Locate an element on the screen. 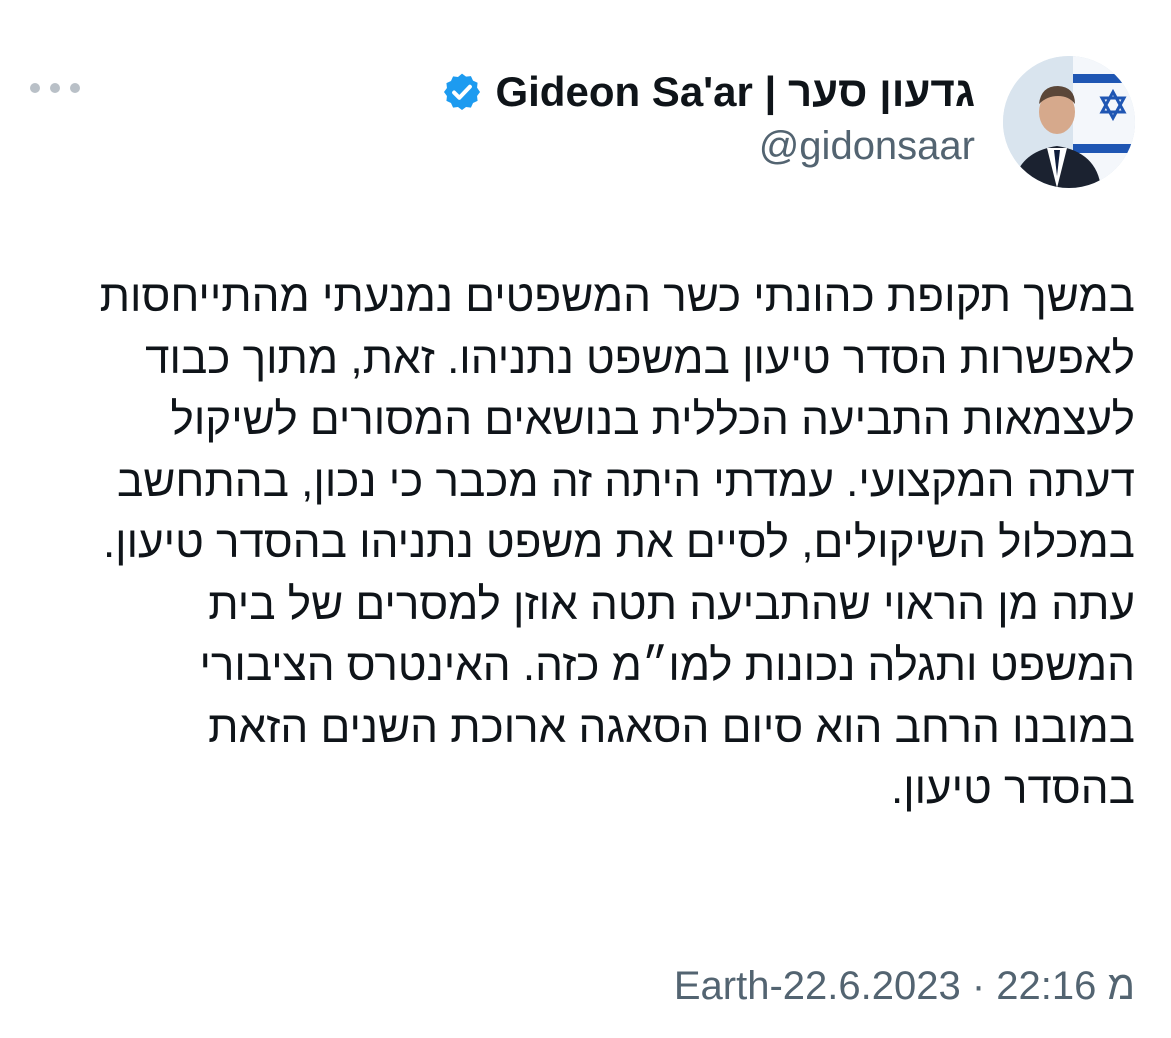  more-options-button is located at coordinates (55, 88).